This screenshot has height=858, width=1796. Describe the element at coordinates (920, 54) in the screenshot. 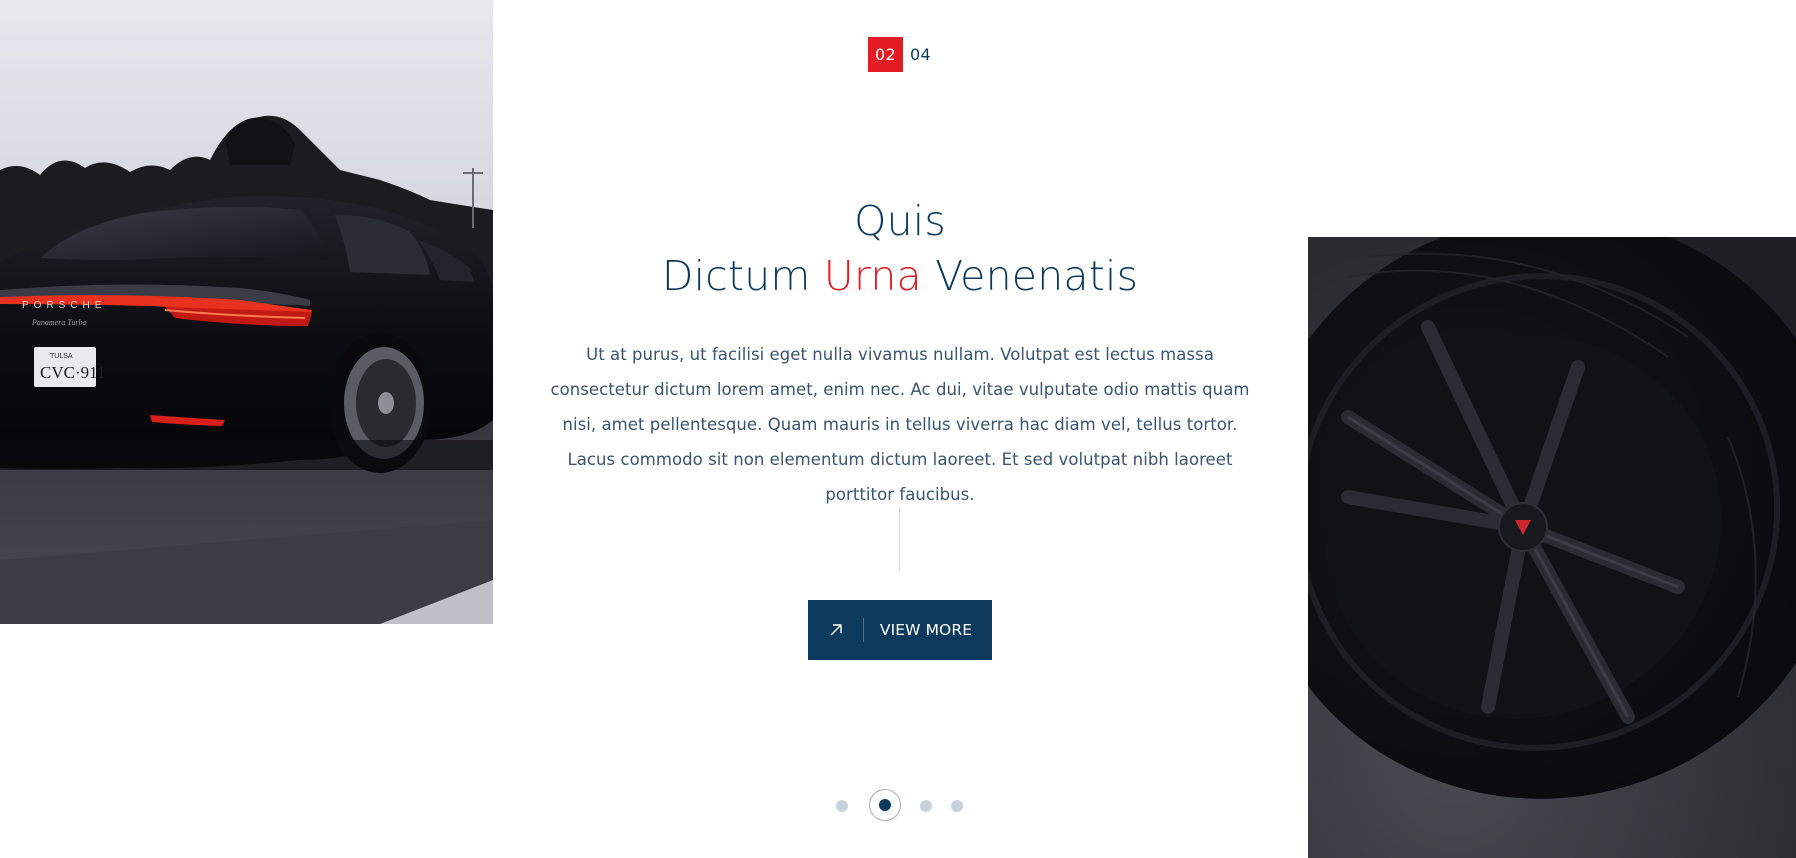

I see `total-slide-number: 04` at that location.